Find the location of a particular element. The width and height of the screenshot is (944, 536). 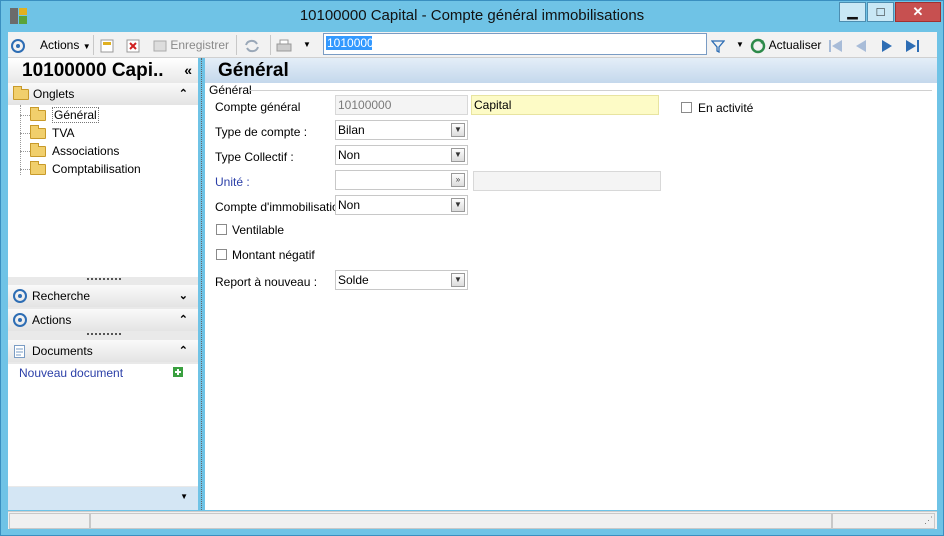

previous-record-icon is located at coordinates (861, 45).